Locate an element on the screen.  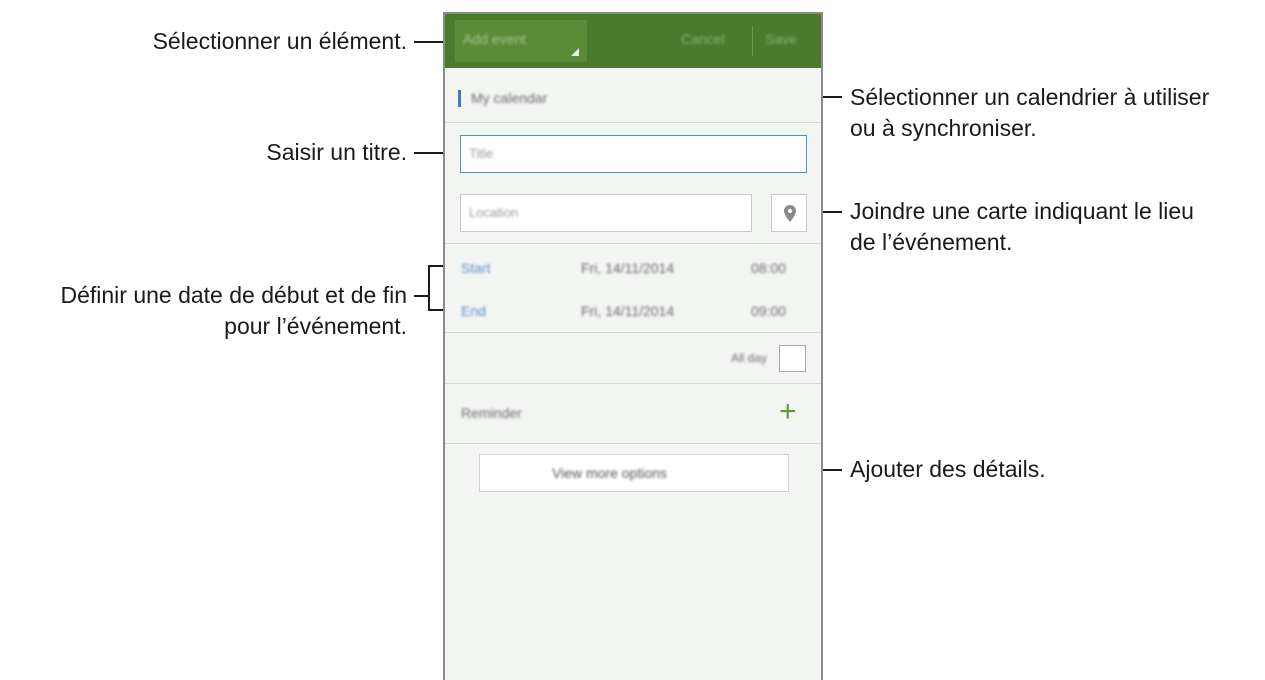
annotation-enter-title: Saisir un titre. is located at coordinates (336, 152).